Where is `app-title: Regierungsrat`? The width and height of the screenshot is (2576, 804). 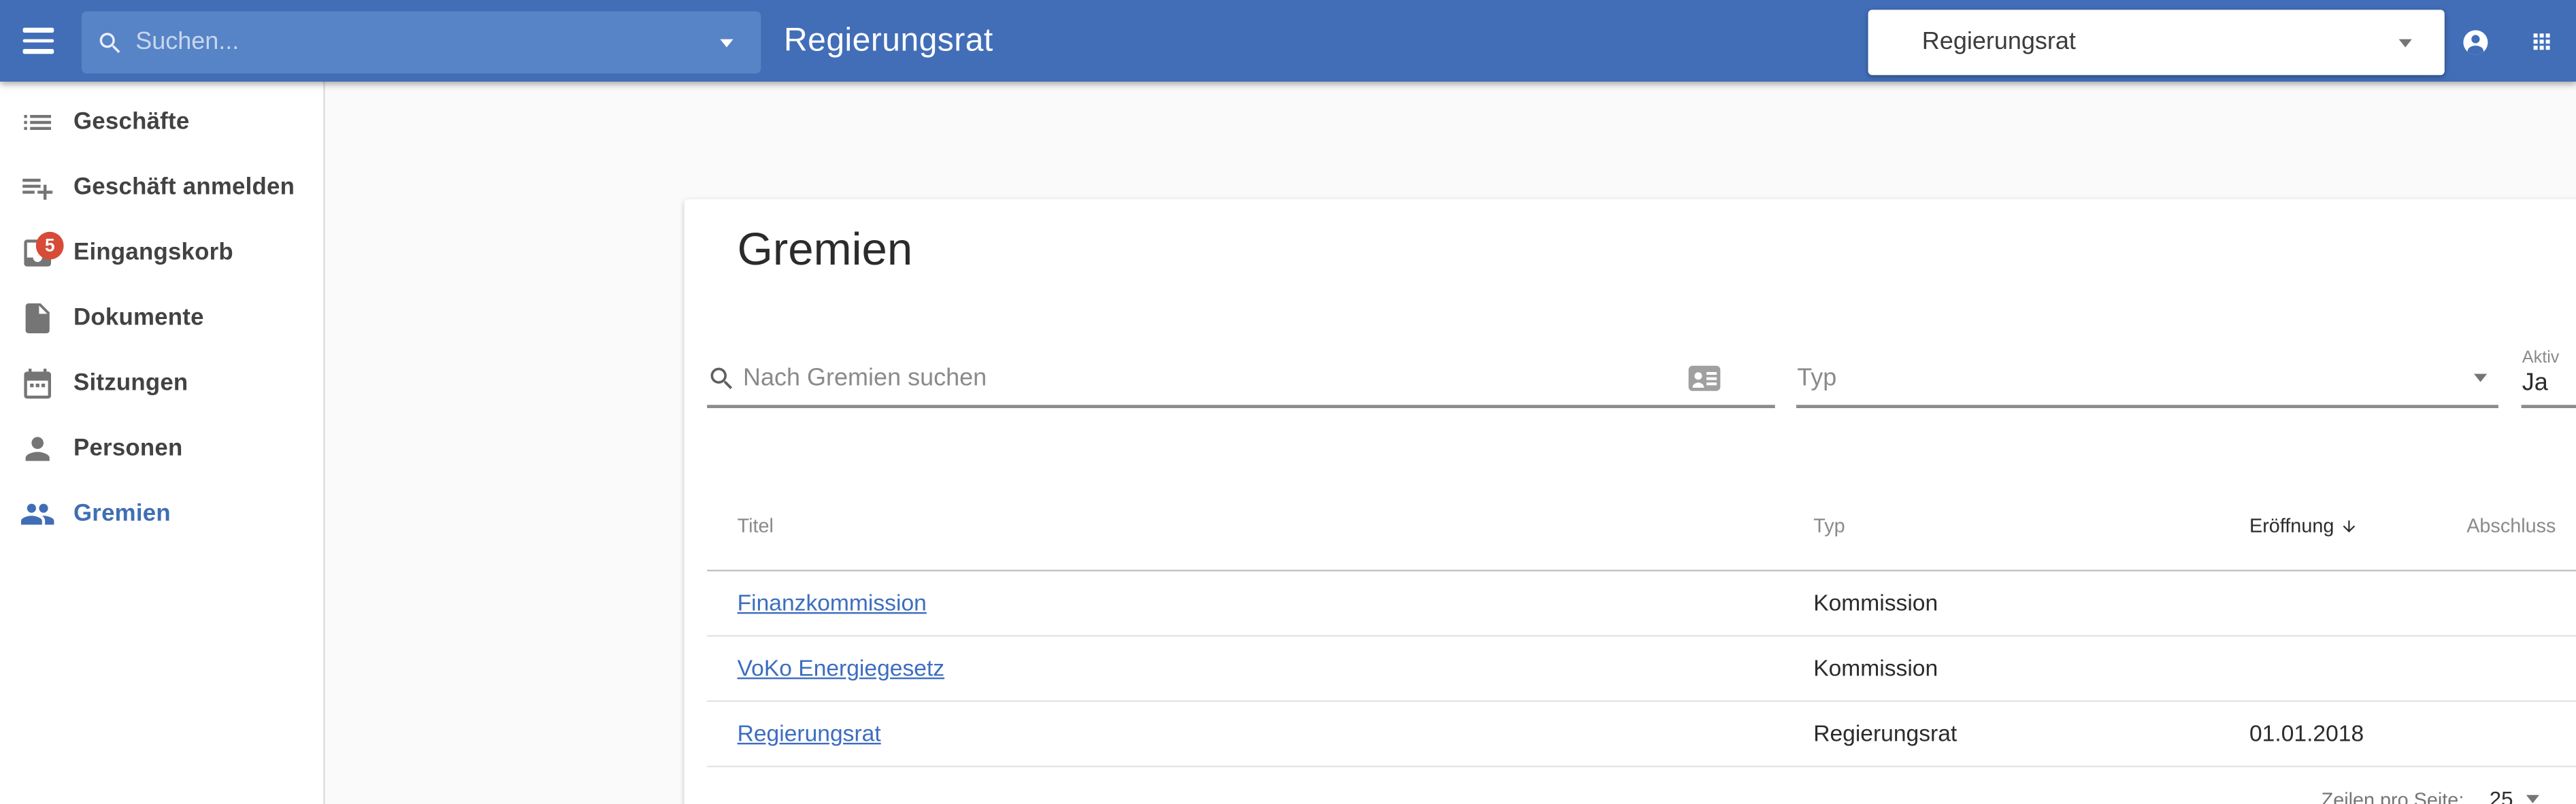
app-title: Regierungsrat is located at coordinates (889, 40).